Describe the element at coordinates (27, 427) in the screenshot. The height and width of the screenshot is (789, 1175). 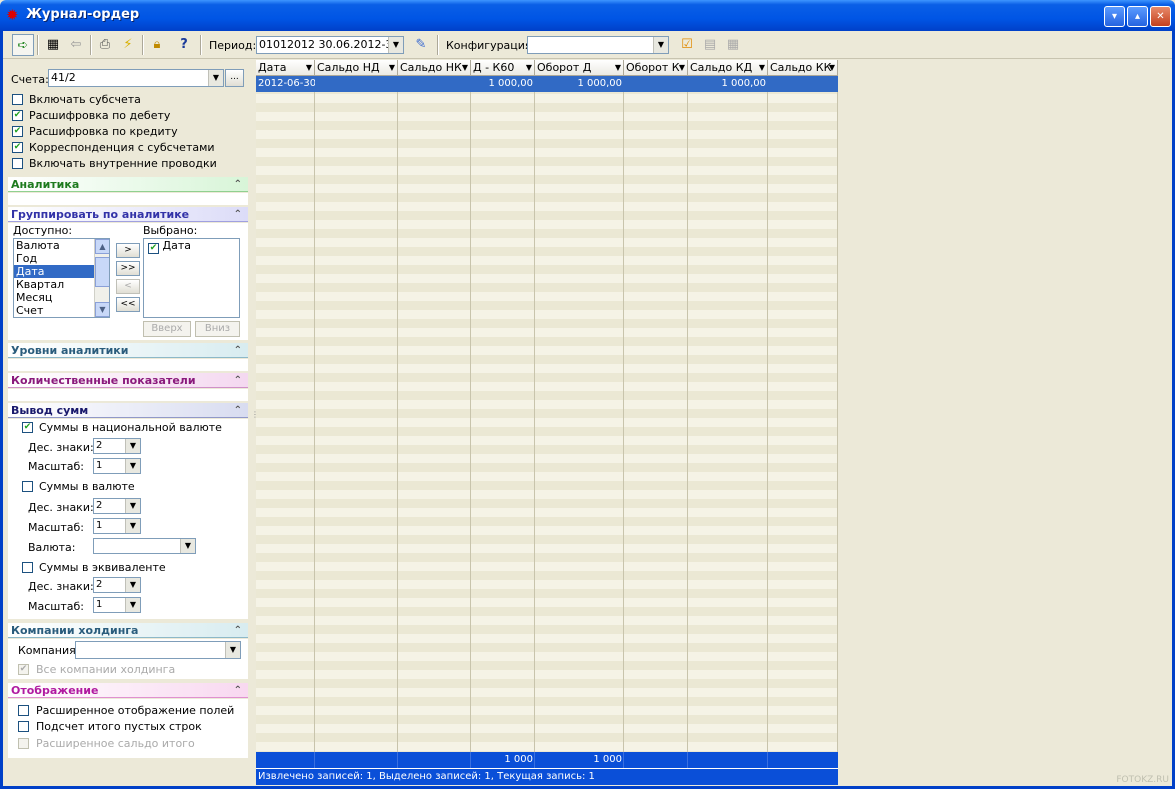
I see `checkbox-national-currency: ✔` at that location.